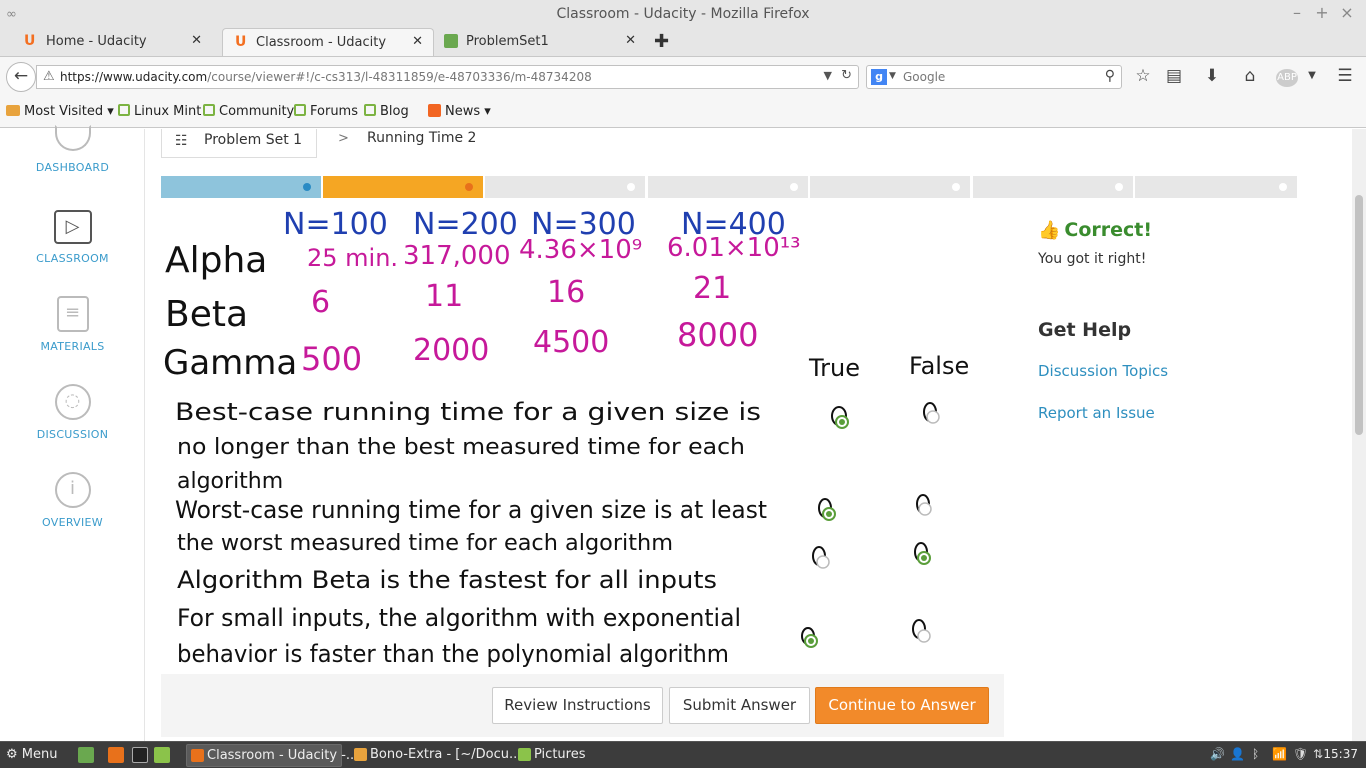 The image size is (1366, 768). Describe the element at coordinates (248, 111) in the screenshot. I see `bookmark-community: Community` at that location.